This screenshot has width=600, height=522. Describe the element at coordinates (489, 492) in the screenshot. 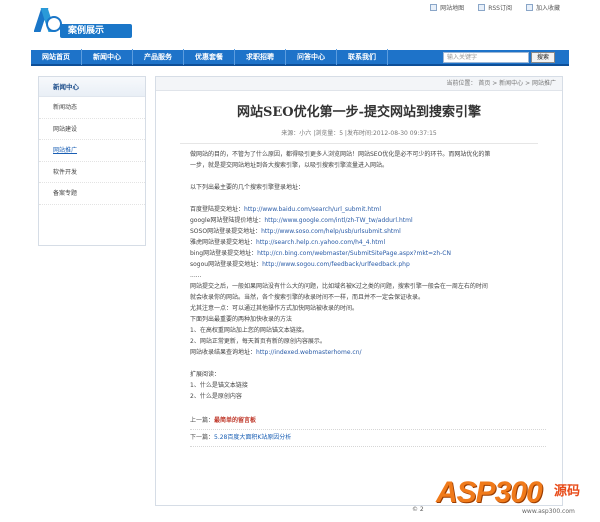

I see `watermark-text: ASP300` at that location.